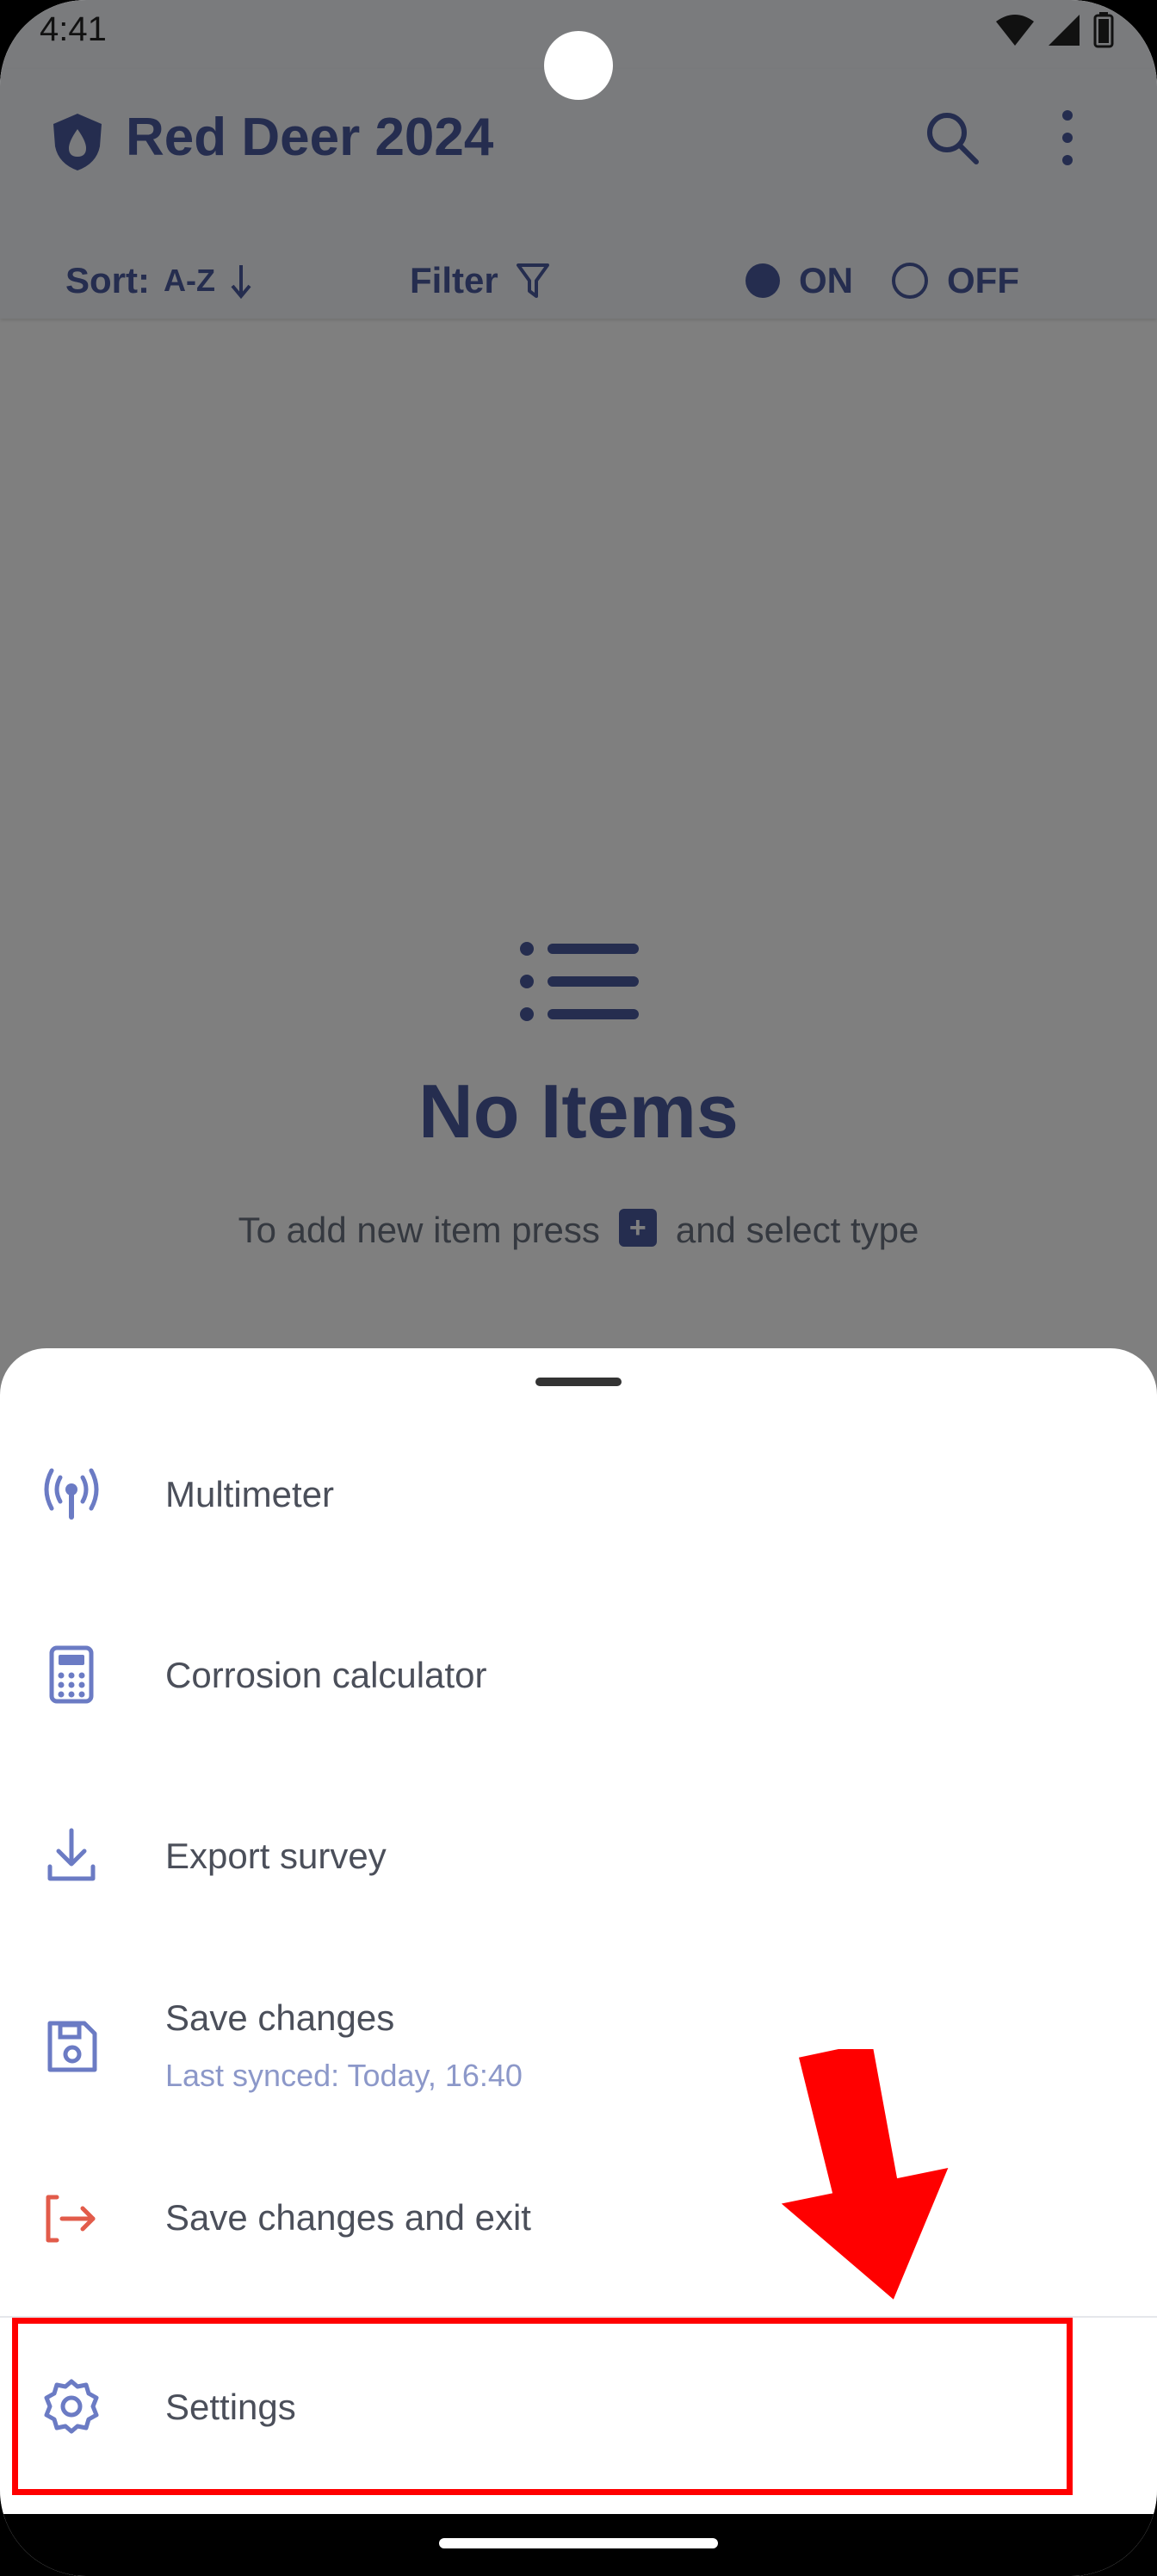 The width and height of the screenshot is (1157, 2576). I want to click on menu-item-export-survey: Export survey, so click(579, 1856).